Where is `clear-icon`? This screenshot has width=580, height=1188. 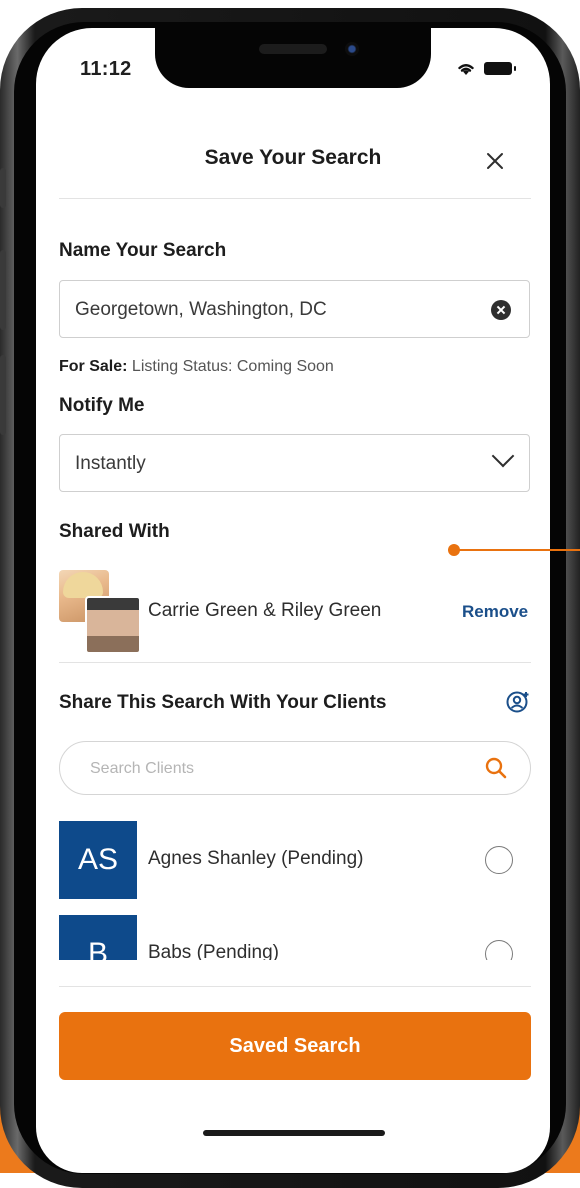 clear-icon is located at coordinates (501, 310).